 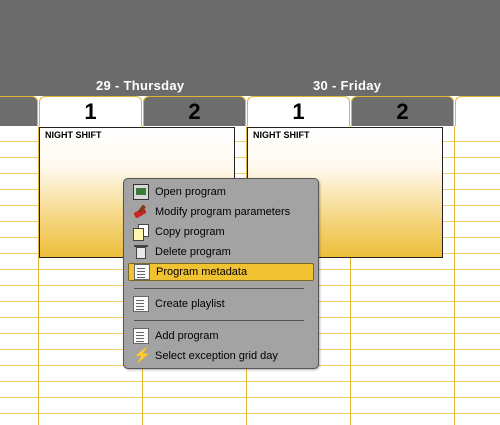 I want to click on tab-friday-2: 2, so click(x=402, y=111).